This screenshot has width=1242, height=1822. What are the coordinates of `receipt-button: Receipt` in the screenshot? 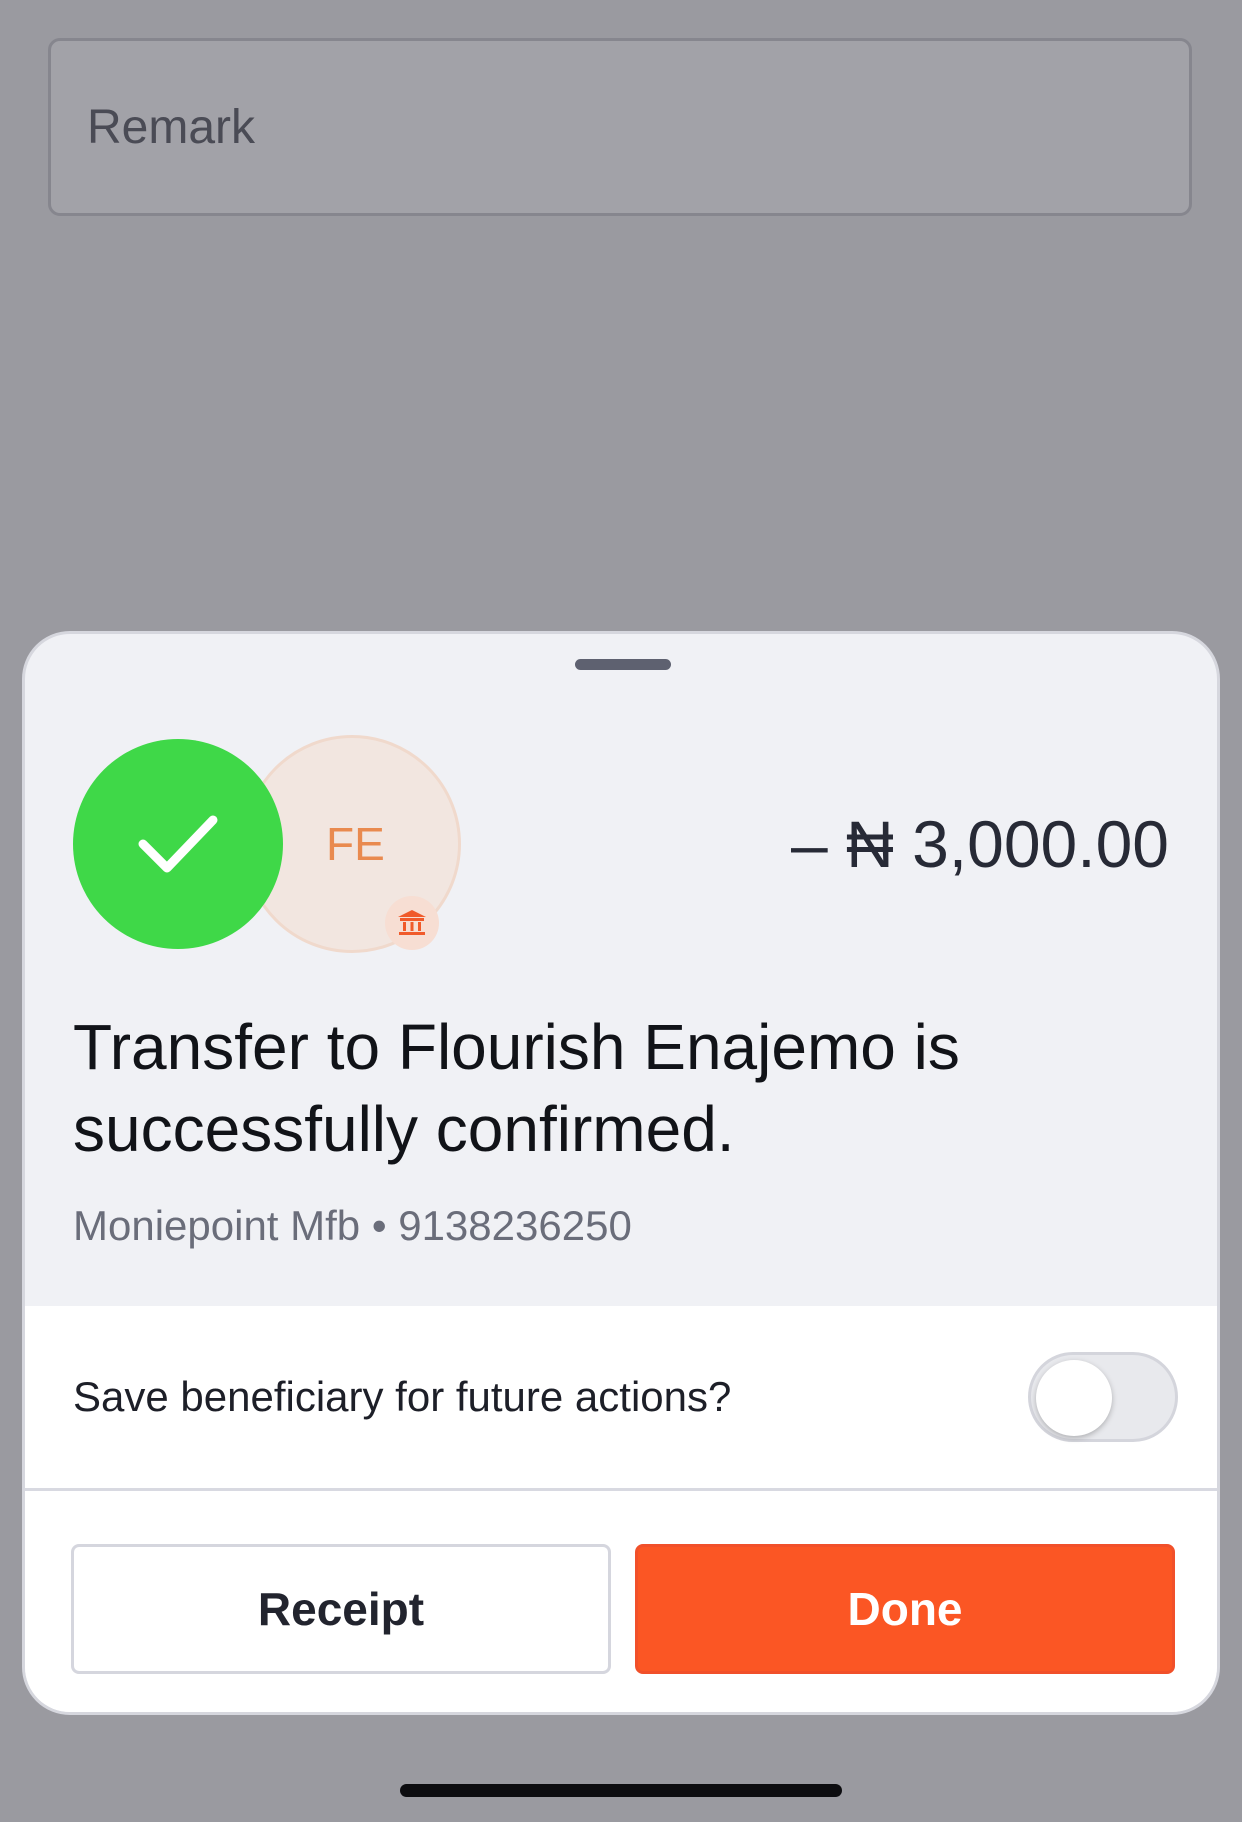 It's located at (341, 1609).